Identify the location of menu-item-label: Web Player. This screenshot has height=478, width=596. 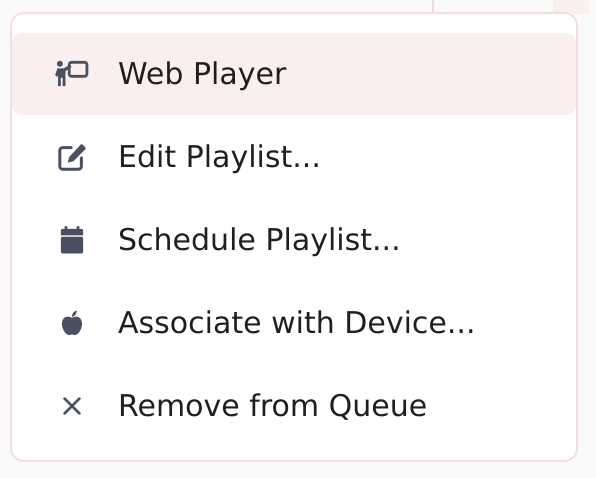
(202, 74).